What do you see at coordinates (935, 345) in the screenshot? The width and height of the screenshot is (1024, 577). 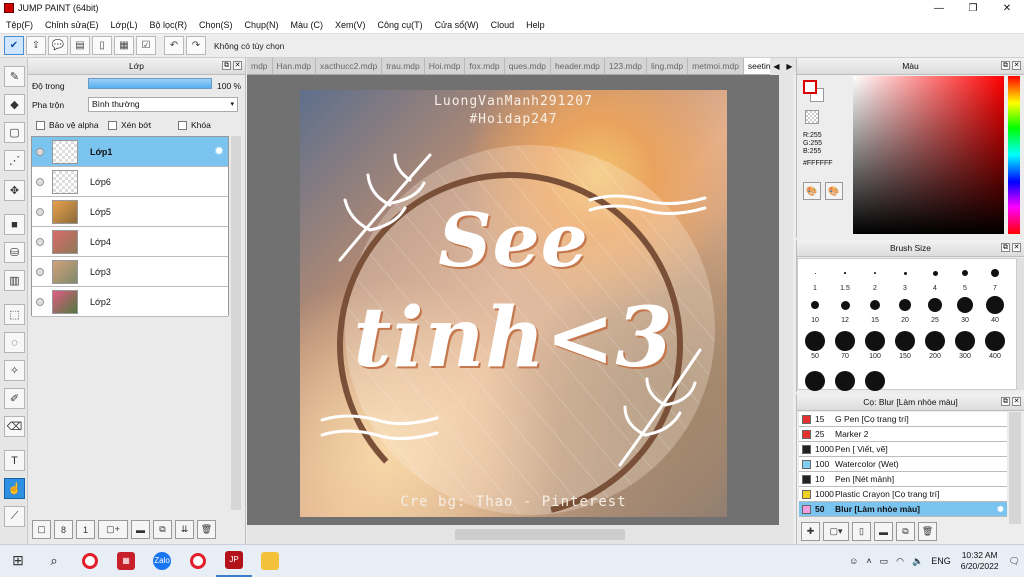 I see `brush-size-option: 200` at bounding box center [935, 345].